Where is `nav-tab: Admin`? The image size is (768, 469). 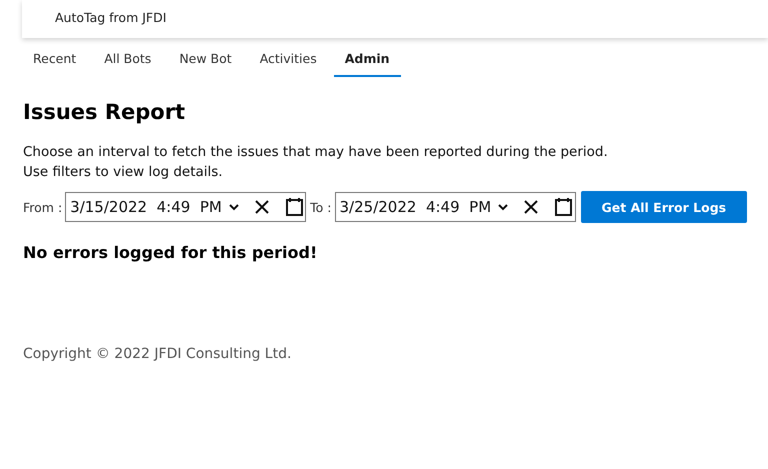 nav-tab: Admin is located at coordinates (367, 60).